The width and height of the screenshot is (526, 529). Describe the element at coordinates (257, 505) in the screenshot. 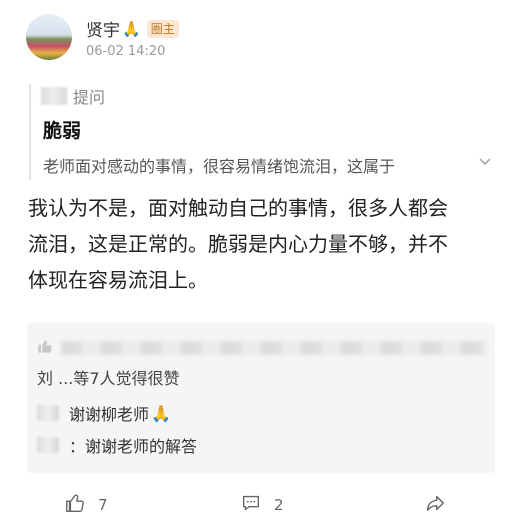

I see `comment-icon` at that location.